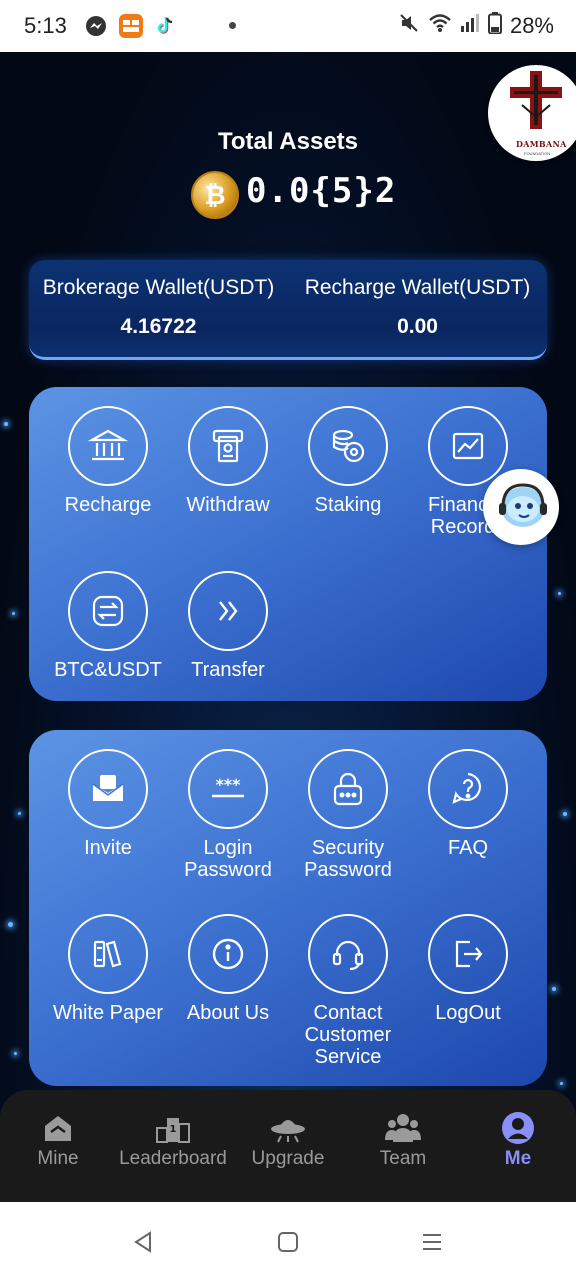  What do you see at coordinates (288, 26) in the screenshot?
I see `status-bar: 5:13 28%` at bounding box center [288, 26].